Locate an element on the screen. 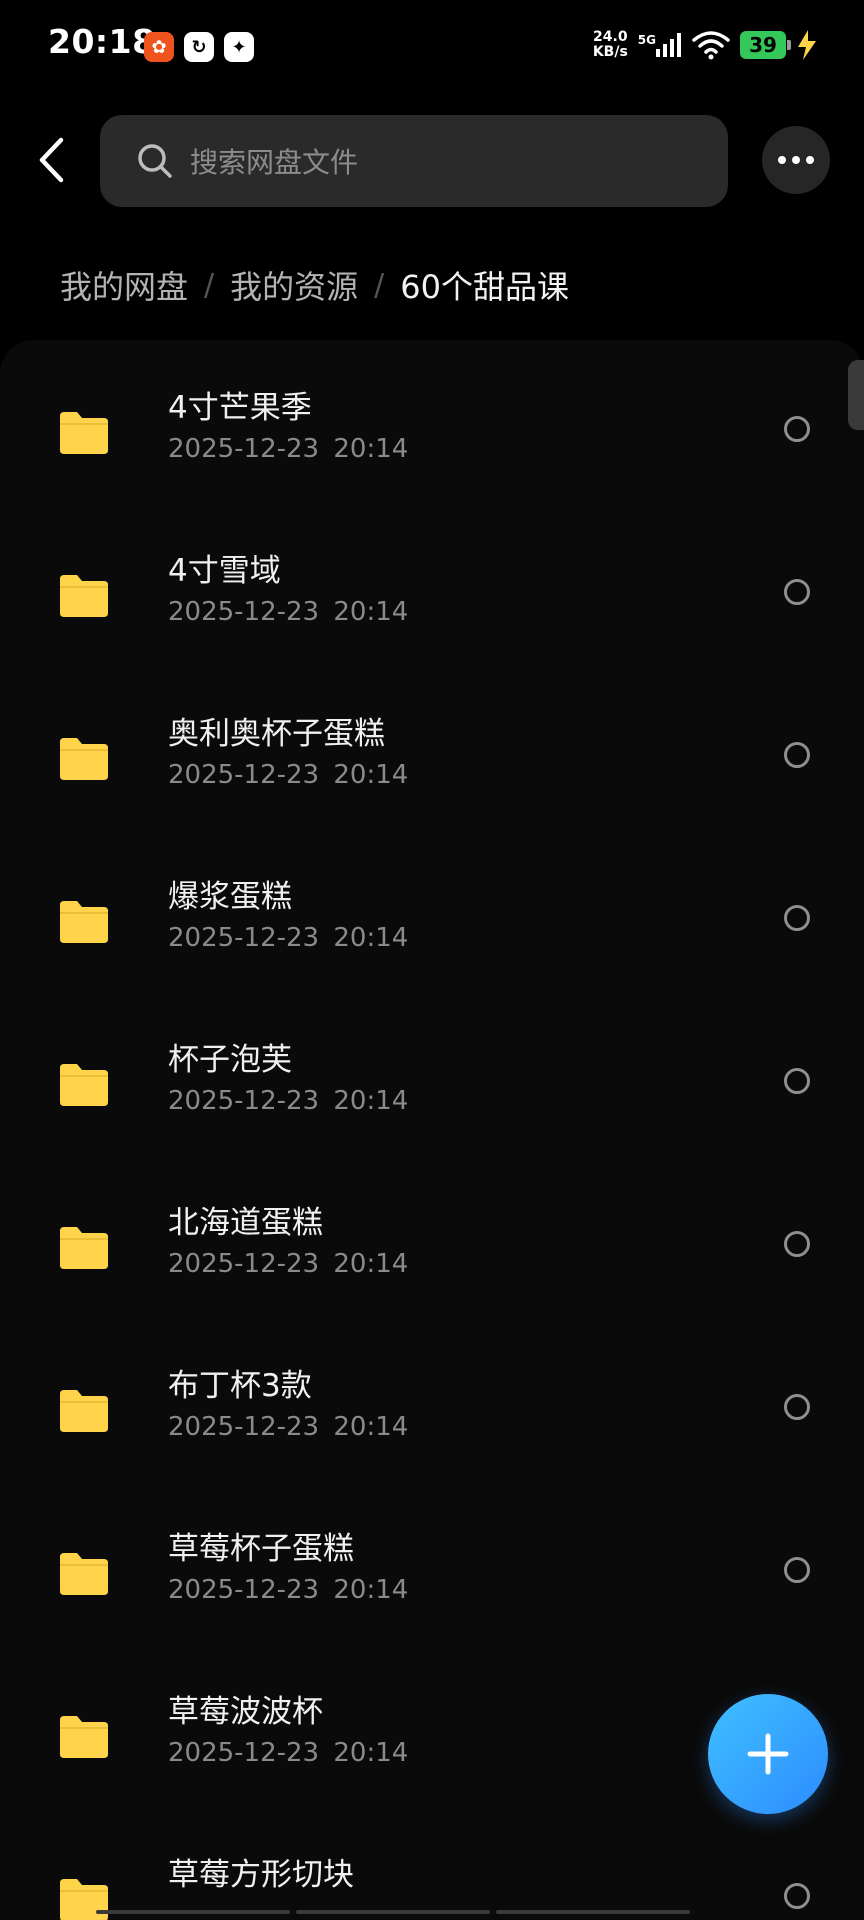  network-type: 5G is located at coordinates (646, 40).